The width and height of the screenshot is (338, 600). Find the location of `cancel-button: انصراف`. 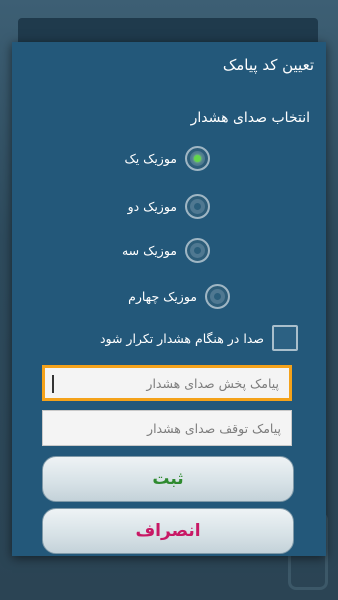

cancel-button: انصراف is located at coordinates (168, 531).